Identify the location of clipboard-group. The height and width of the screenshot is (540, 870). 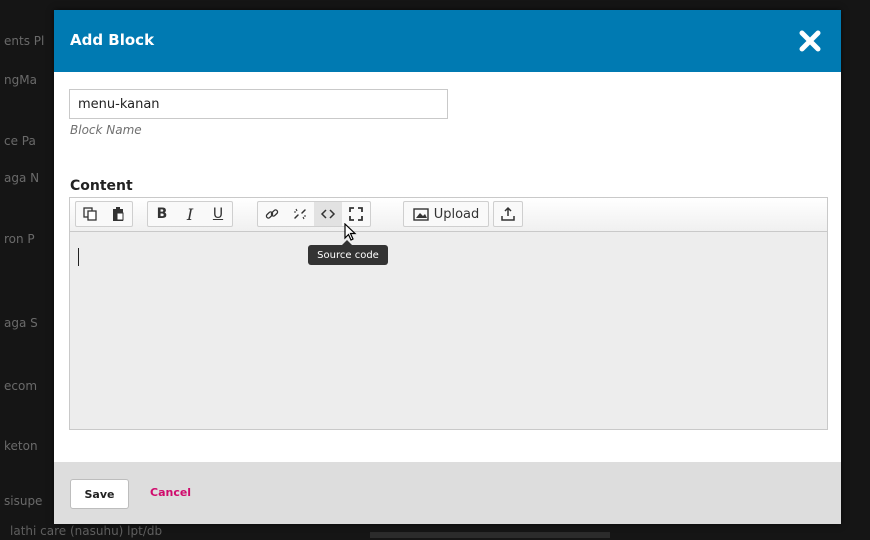
(104, 214).